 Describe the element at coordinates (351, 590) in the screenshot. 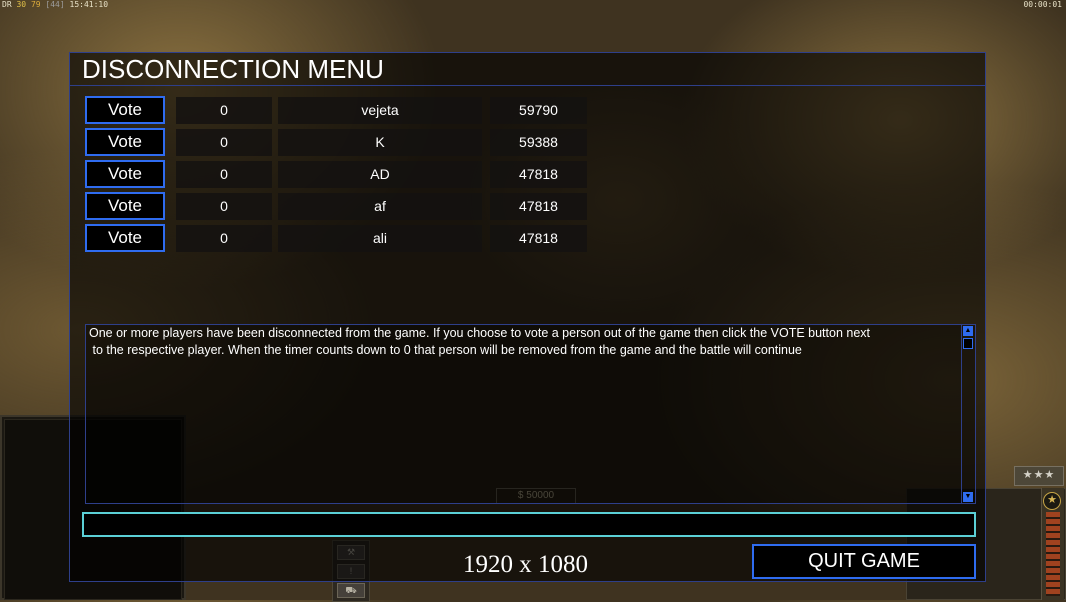

I see `unit-icon: ⛟` at that location.